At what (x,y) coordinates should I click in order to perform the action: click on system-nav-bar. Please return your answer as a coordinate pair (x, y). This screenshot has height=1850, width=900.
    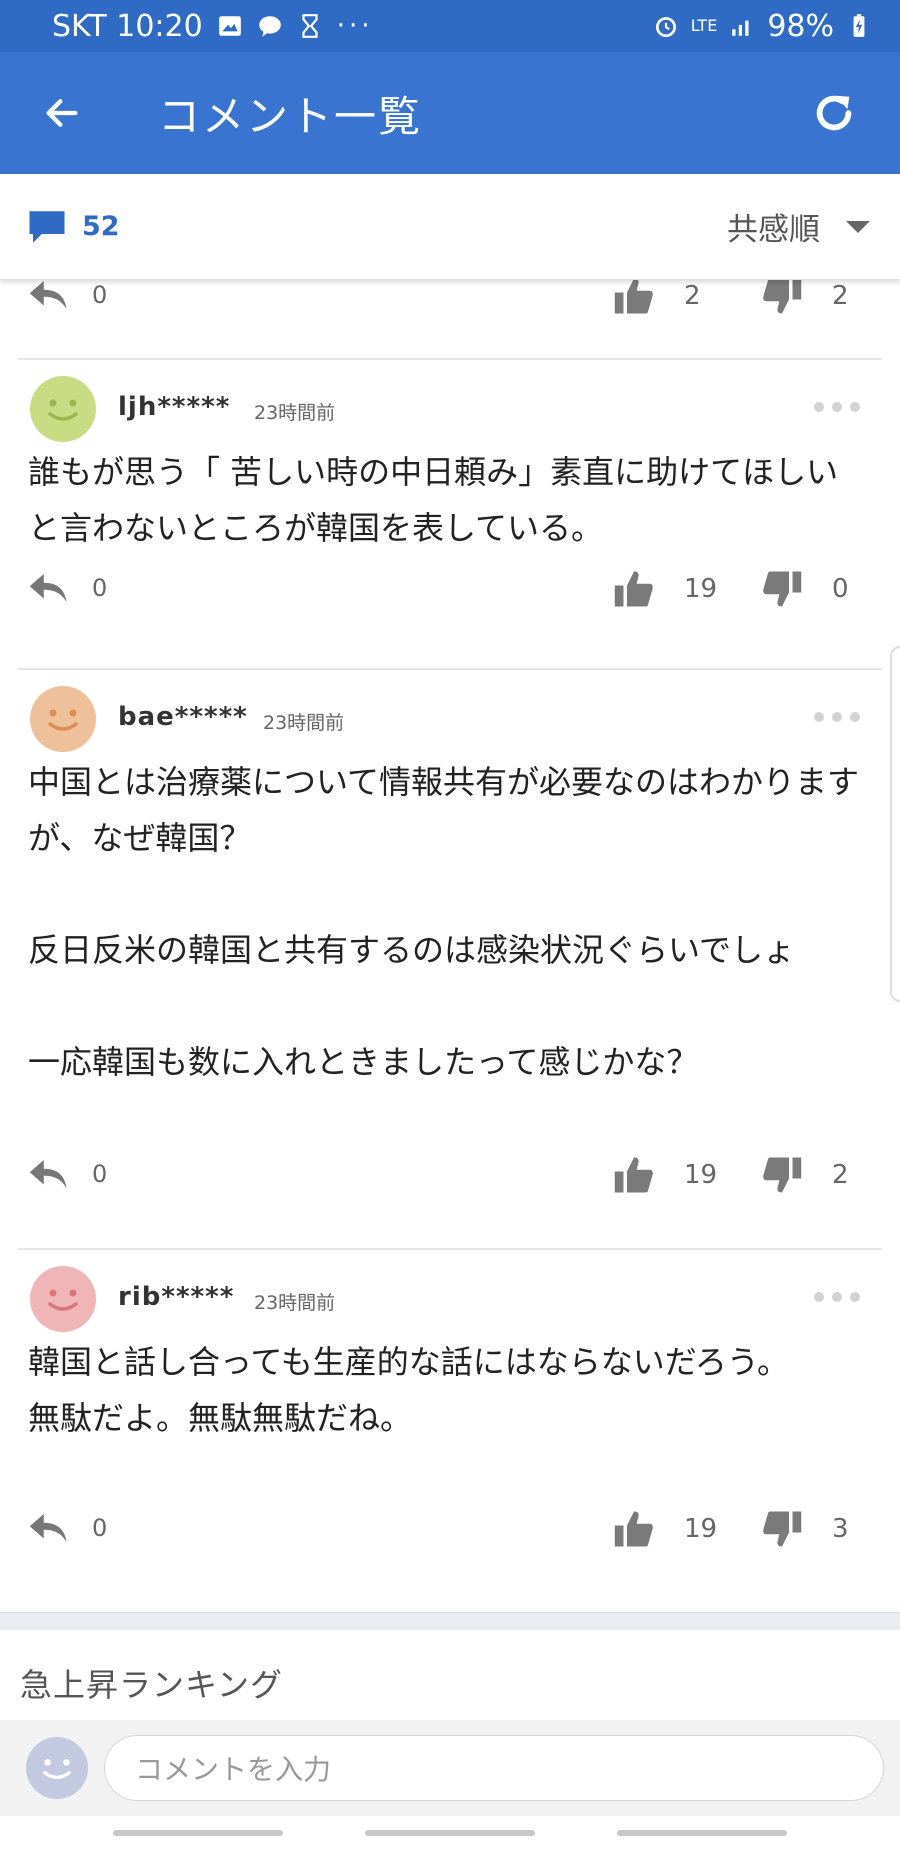
    Looking at the image, I should click on (450, 1833).